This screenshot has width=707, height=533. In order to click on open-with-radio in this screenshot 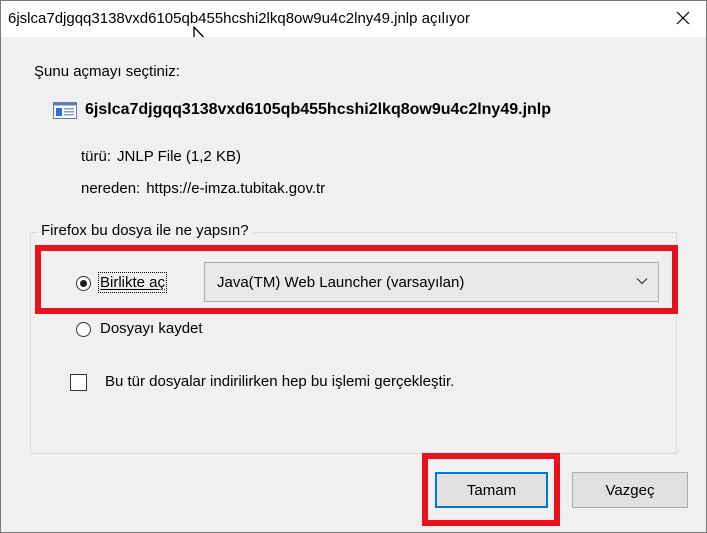, I will do `click(83, 283)`.